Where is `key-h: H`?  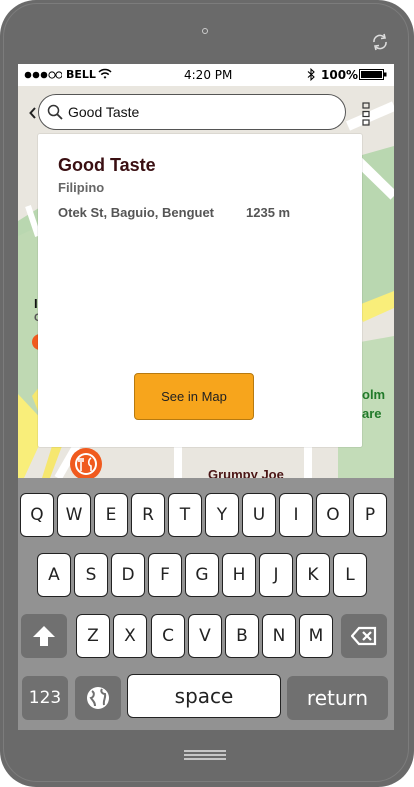
key-h: H is located at coordinates (239, 575).